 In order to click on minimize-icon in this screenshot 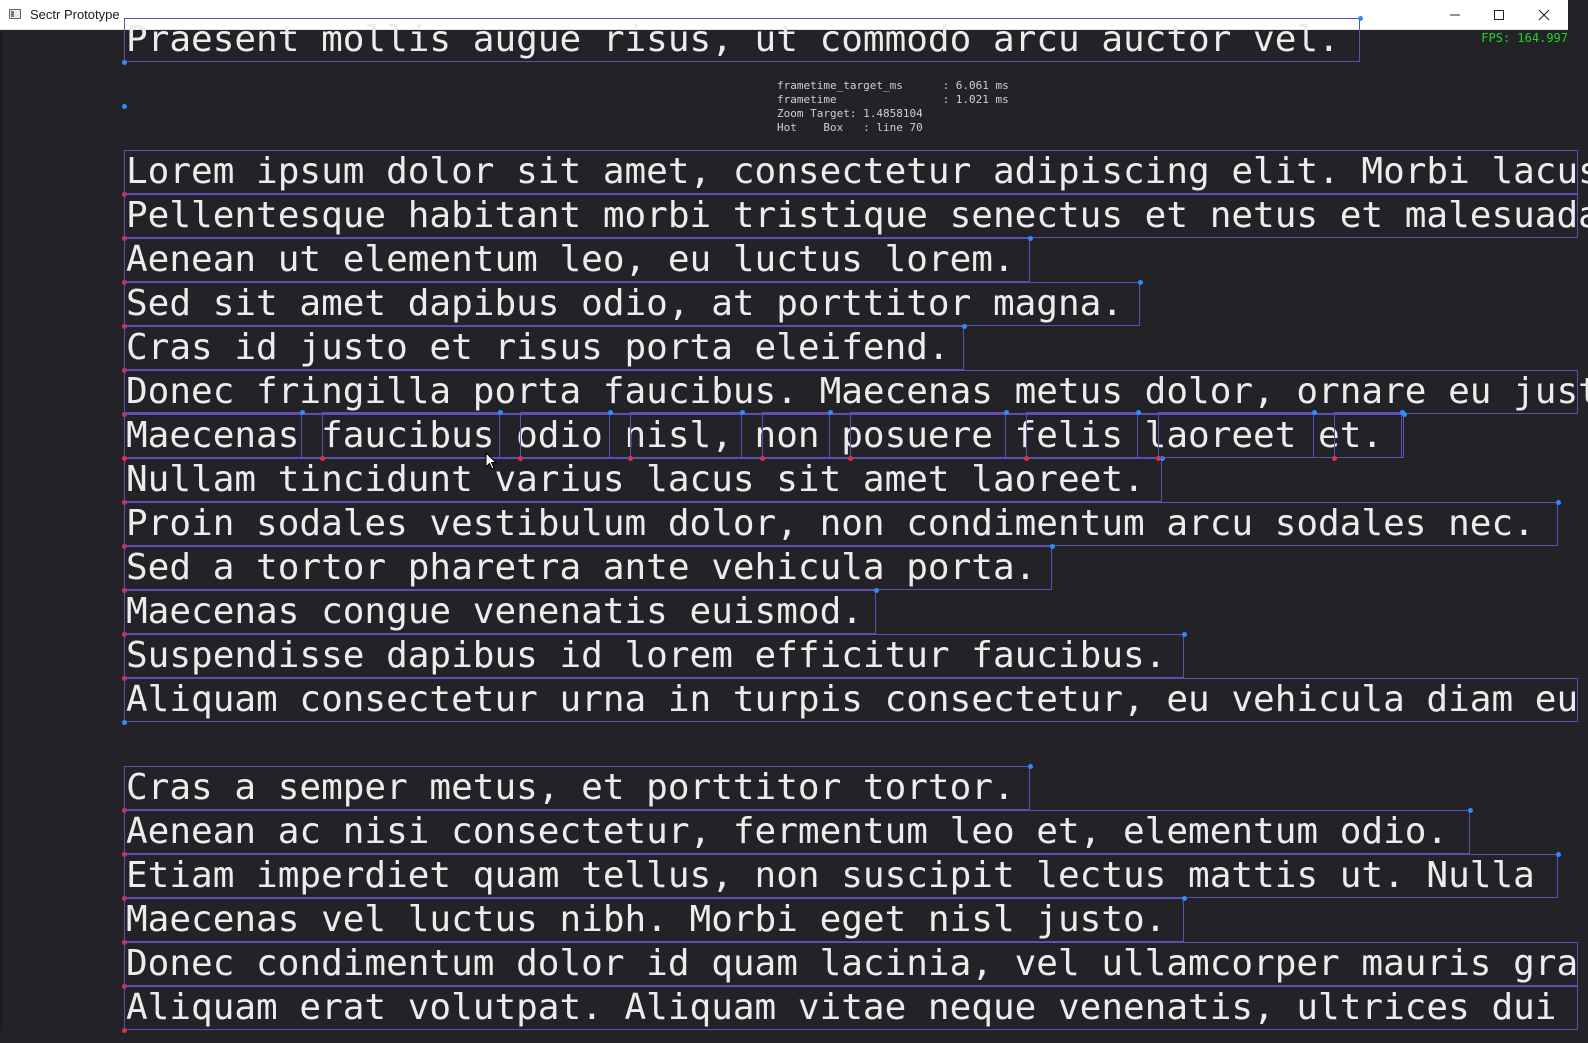, I will do `click(1455, 15)`.